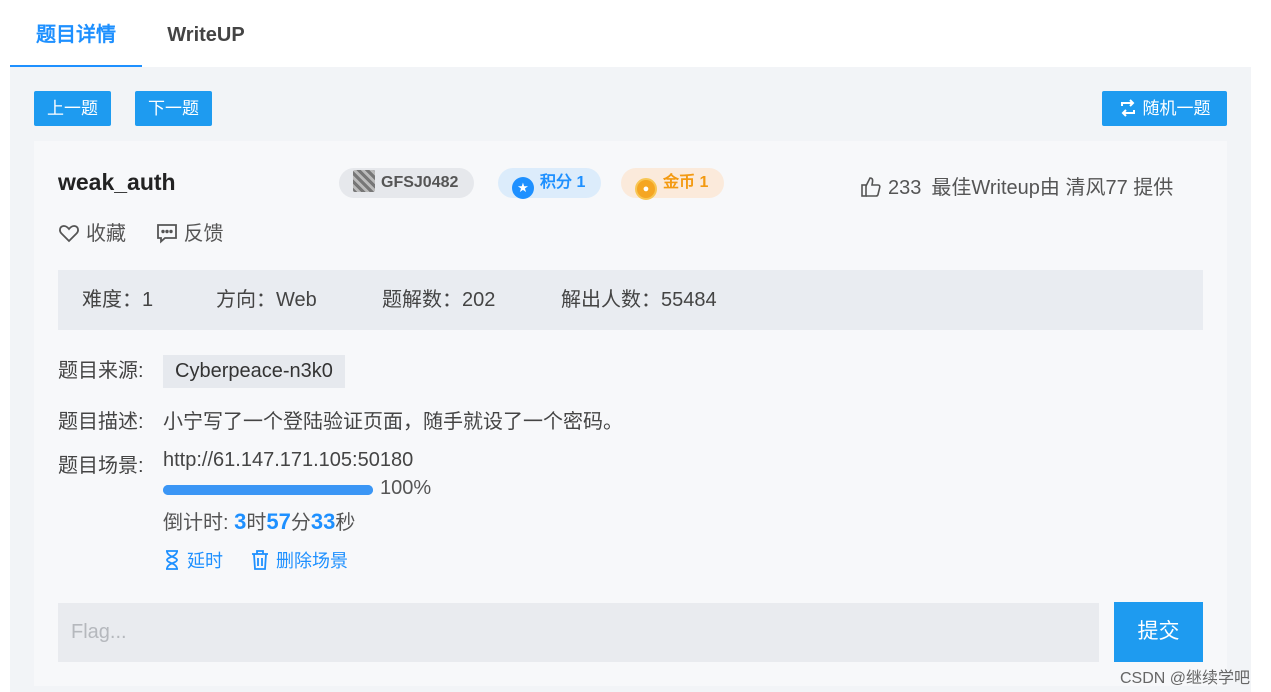  I want to click on random-challenge-button: 随机一题, so click(1164, 108).